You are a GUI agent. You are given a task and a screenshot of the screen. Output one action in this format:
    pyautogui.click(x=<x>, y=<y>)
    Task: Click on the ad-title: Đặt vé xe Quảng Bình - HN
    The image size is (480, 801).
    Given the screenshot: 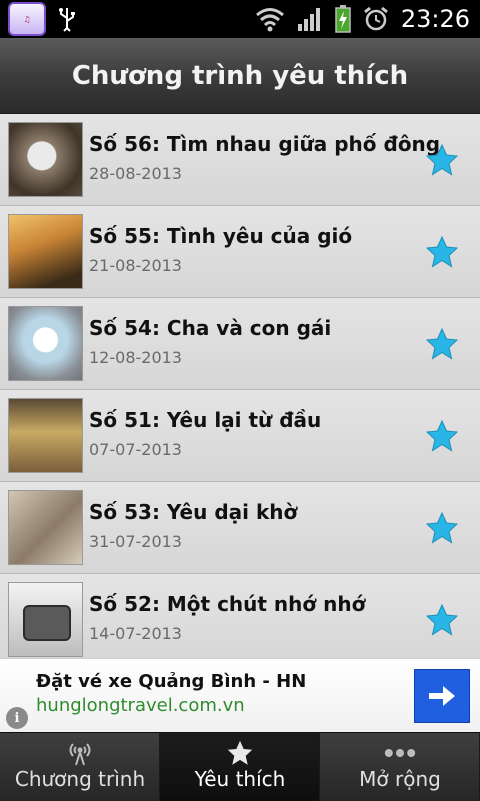 What is the action you would take?
    pyautogui.click(x=171, y=681)
    